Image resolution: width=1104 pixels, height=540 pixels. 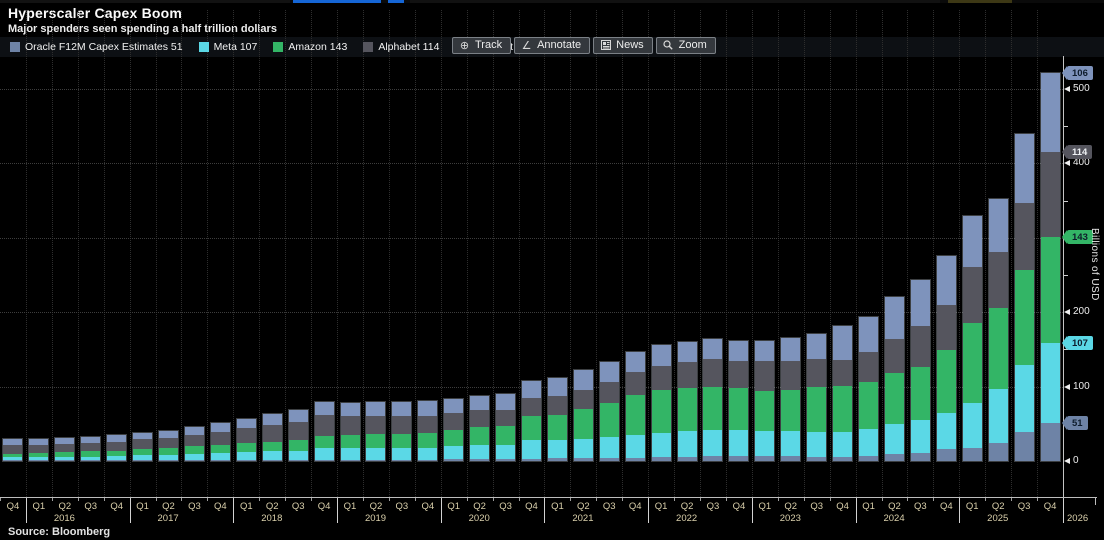 What do you see at coordinates (552, 45) in the screenshot?
I see `annotate-button: ∠ Annotate` at bounding box center [552, 45].